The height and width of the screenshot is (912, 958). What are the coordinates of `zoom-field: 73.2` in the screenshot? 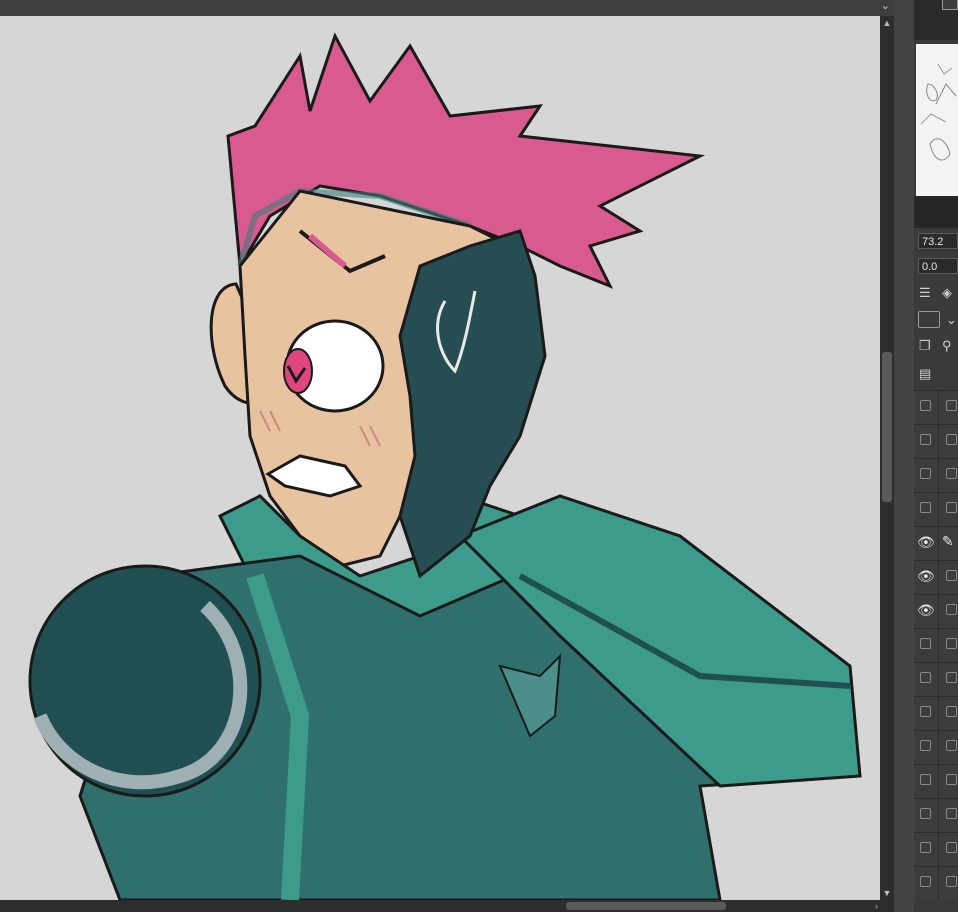 It's located at (938, 241).